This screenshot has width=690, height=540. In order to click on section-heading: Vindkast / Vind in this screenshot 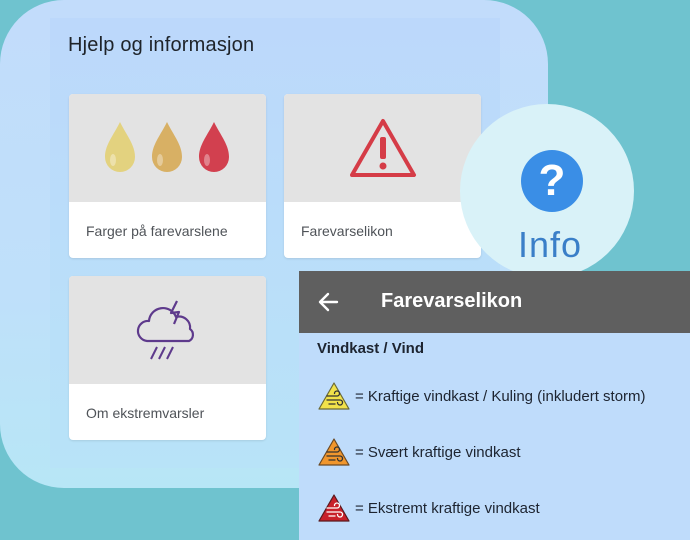, I will do `click(370, 348)`.